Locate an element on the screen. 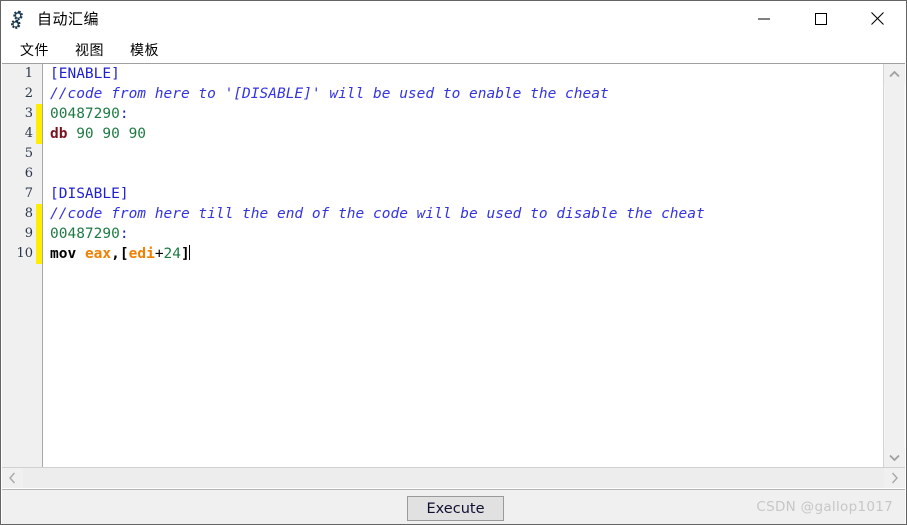  line-number: 8 is located at coordinates (28, 213).